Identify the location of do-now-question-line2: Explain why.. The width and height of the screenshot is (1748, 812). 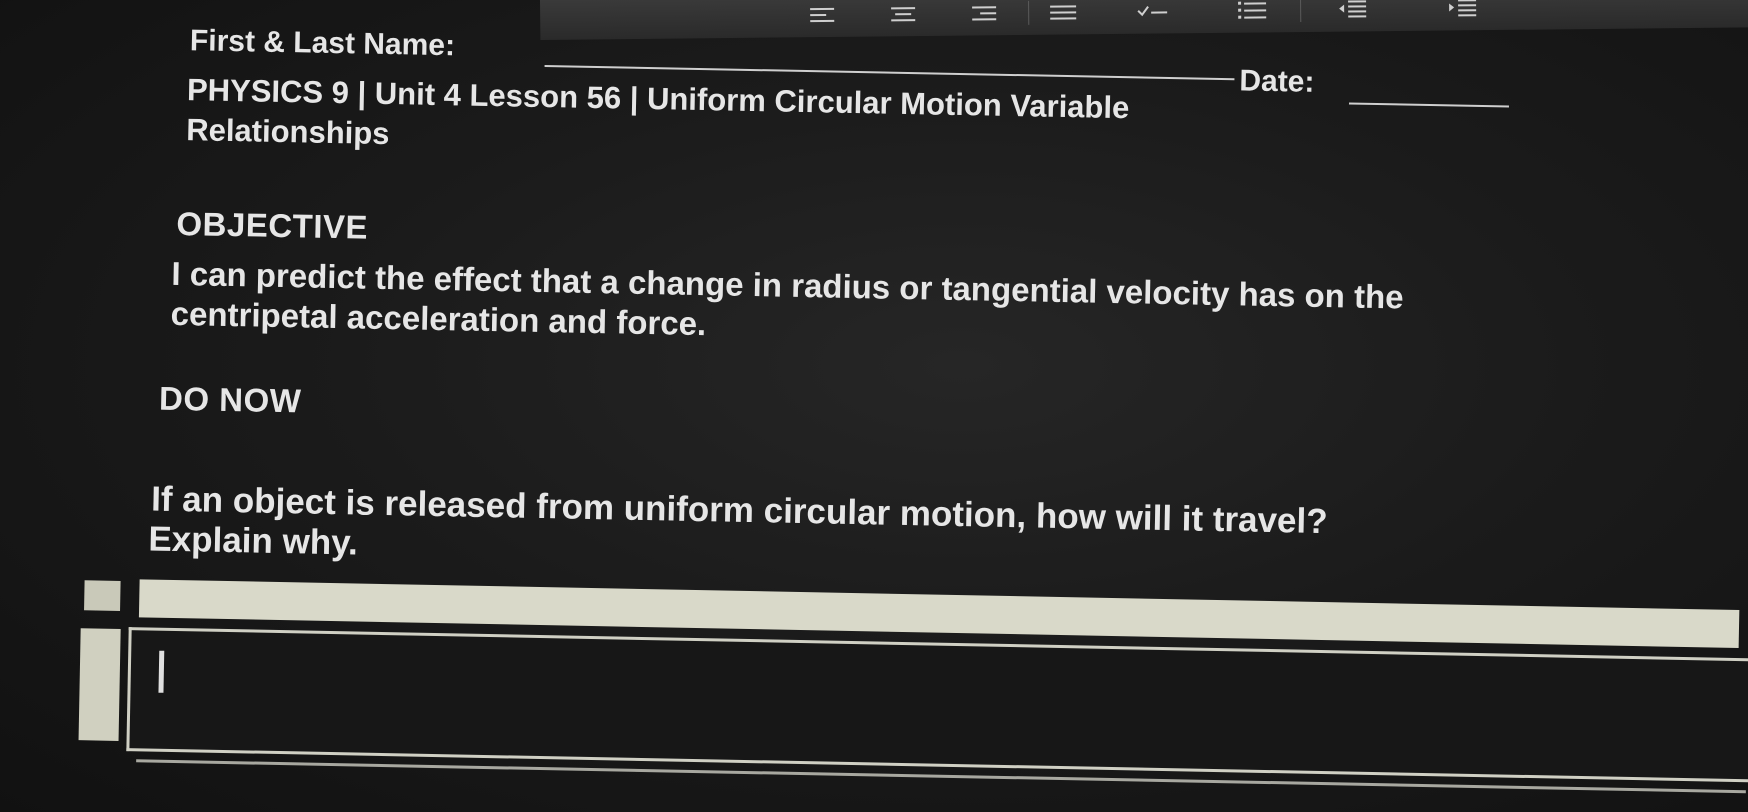
(253, 541).